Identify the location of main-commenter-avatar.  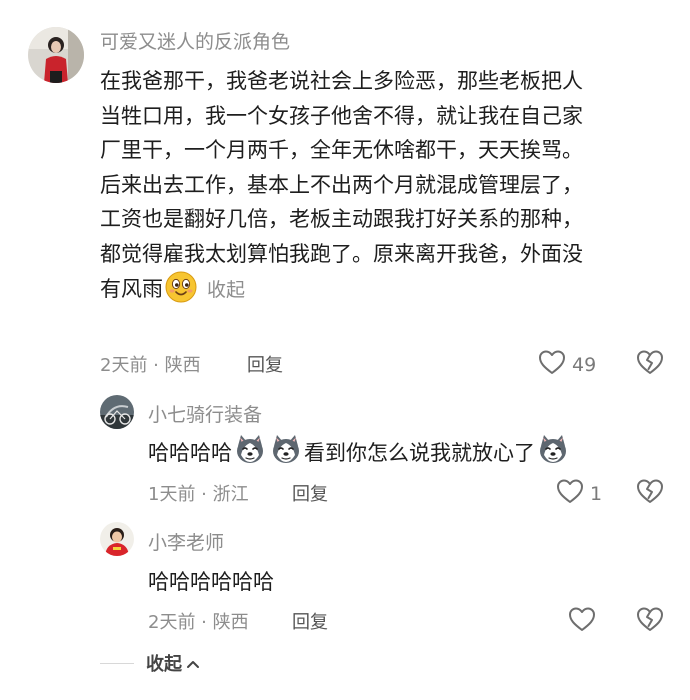
(56, 55).